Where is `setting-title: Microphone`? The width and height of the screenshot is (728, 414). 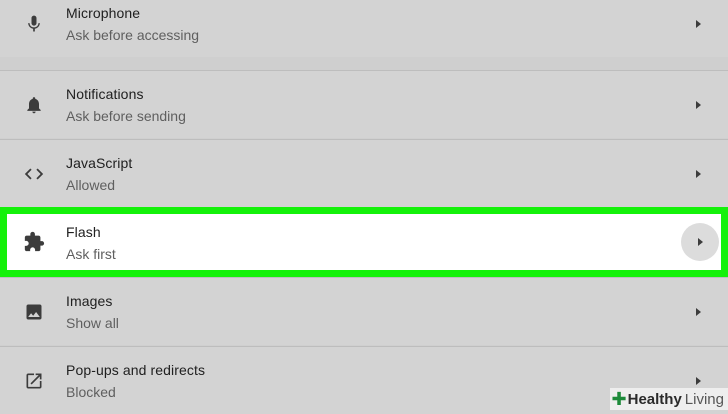 setting-title: Microphone is located at coordinates (103, 13).